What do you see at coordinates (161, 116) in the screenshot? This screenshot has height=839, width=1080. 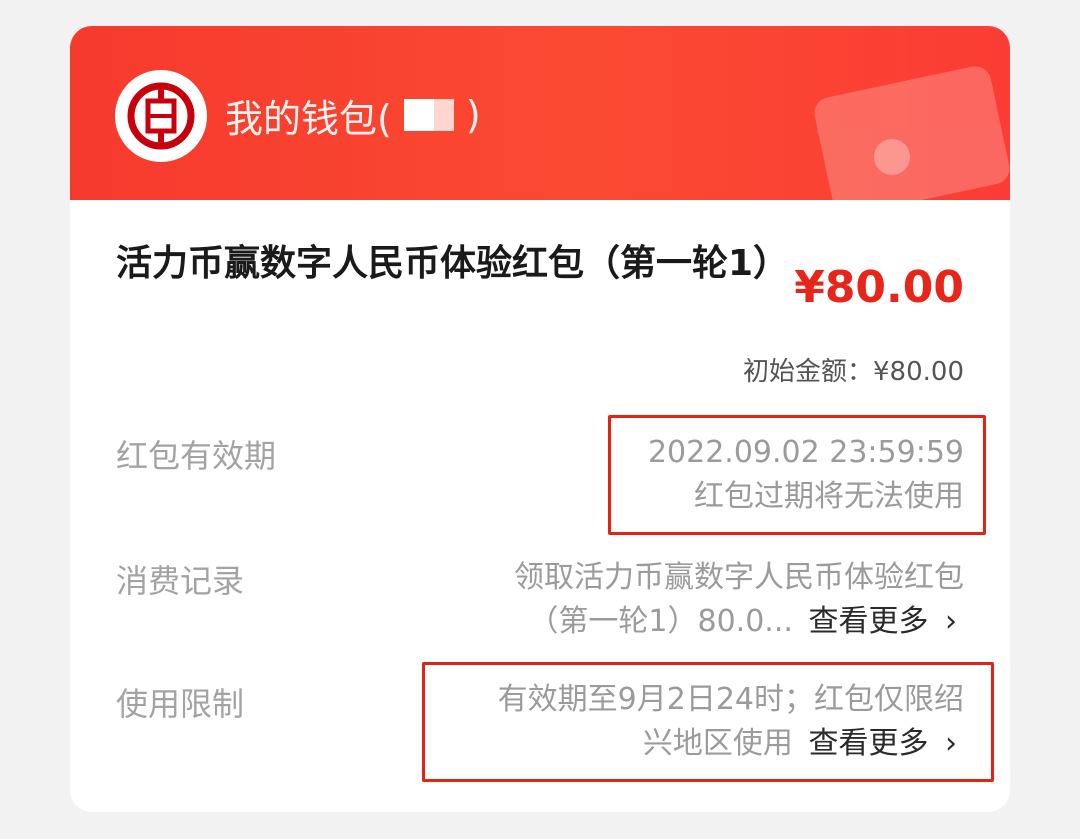 I see `icbc-logo-icon` at bounding box center [161, 116].